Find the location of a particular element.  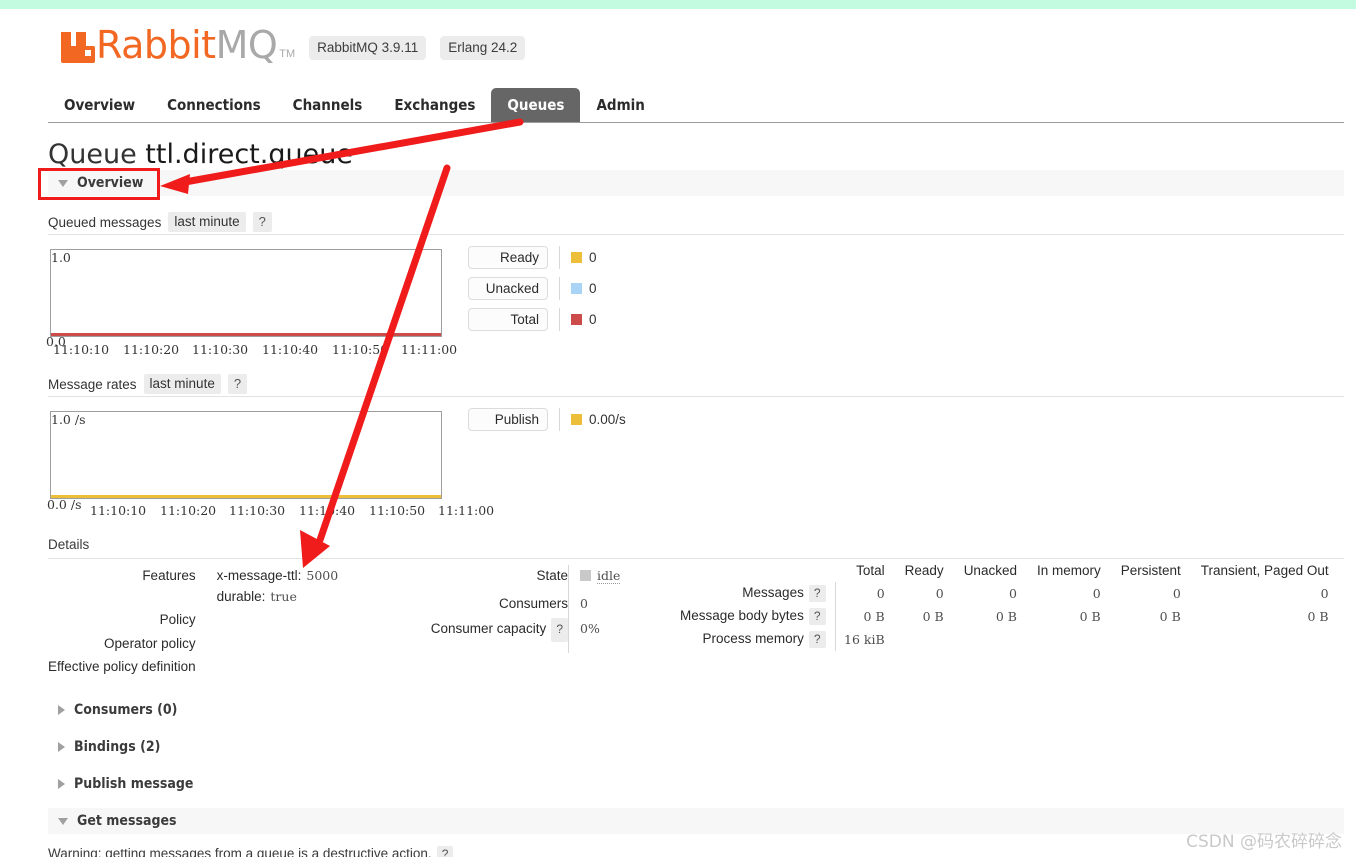

messages-row-label-process-memory: Process memory? is located at coordinates (757, 639).